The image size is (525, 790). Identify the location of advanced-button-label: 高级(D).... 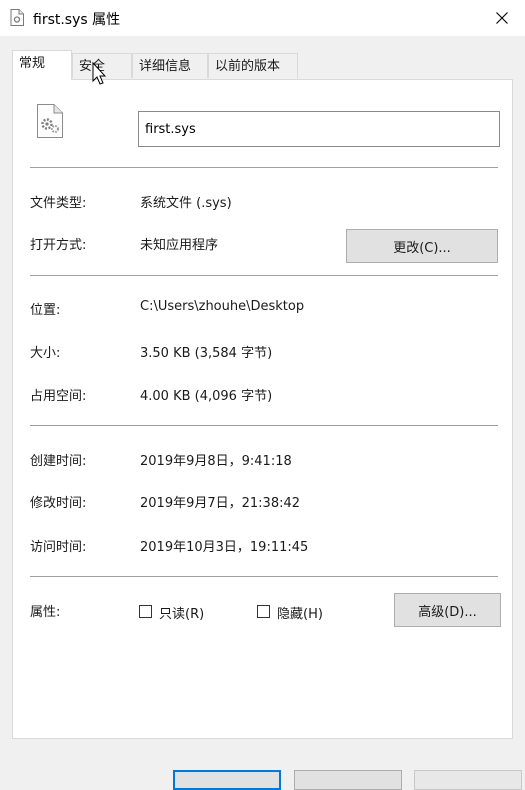
(447, 612).